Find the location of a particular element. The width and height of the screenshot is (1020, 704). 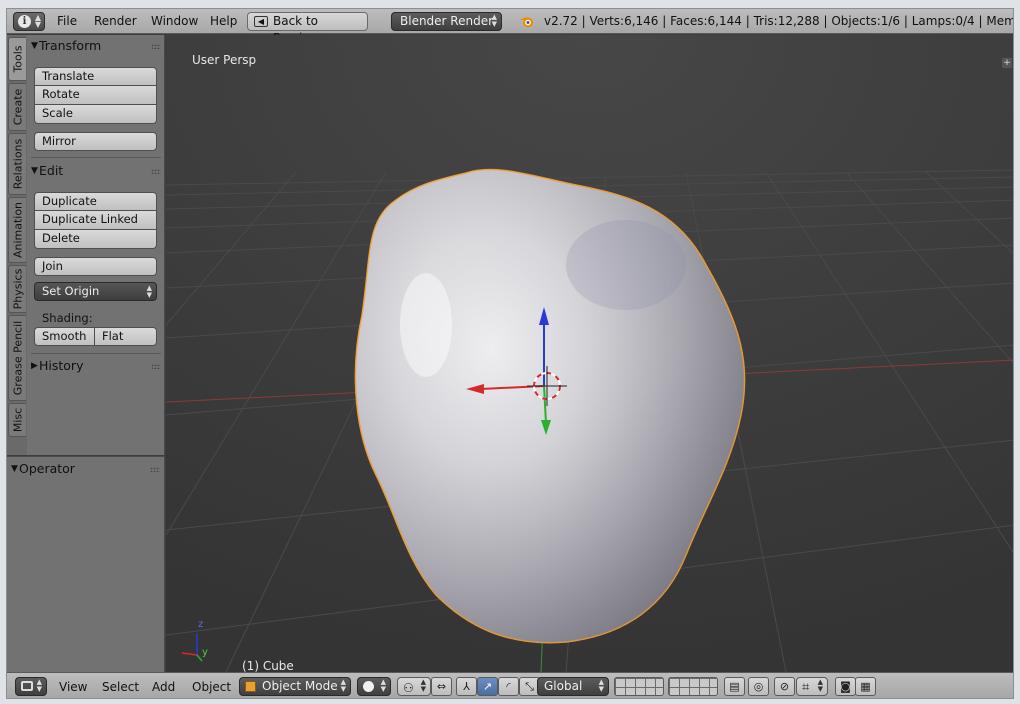

rotate-button: Rotate is located at coordinates (95, 95).